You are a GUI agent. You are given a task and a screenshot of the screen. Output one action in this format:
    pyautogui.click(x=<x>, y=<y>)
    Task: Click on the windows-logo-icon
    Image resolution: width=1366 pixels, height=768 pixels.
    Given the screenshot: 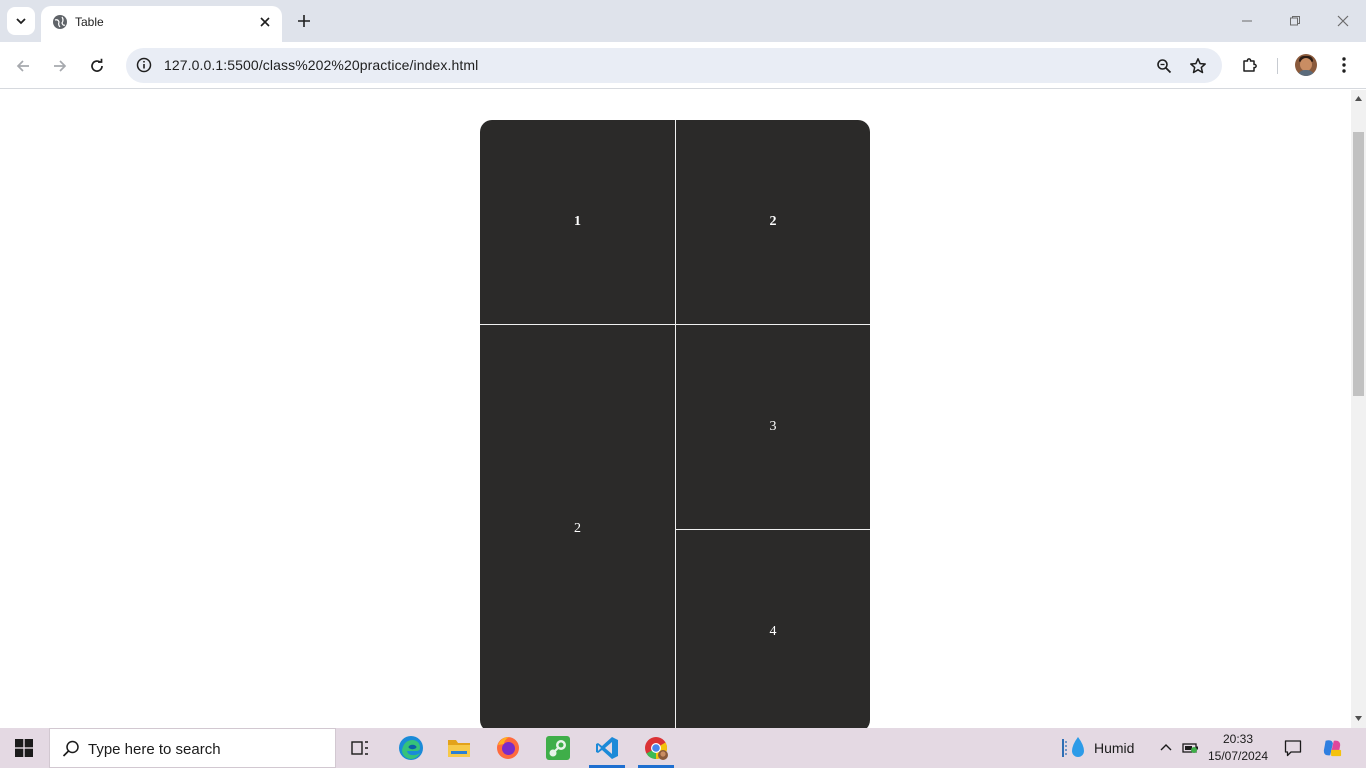 What is the action you would take?
    pyautogui.click(x=24, y=748)
    